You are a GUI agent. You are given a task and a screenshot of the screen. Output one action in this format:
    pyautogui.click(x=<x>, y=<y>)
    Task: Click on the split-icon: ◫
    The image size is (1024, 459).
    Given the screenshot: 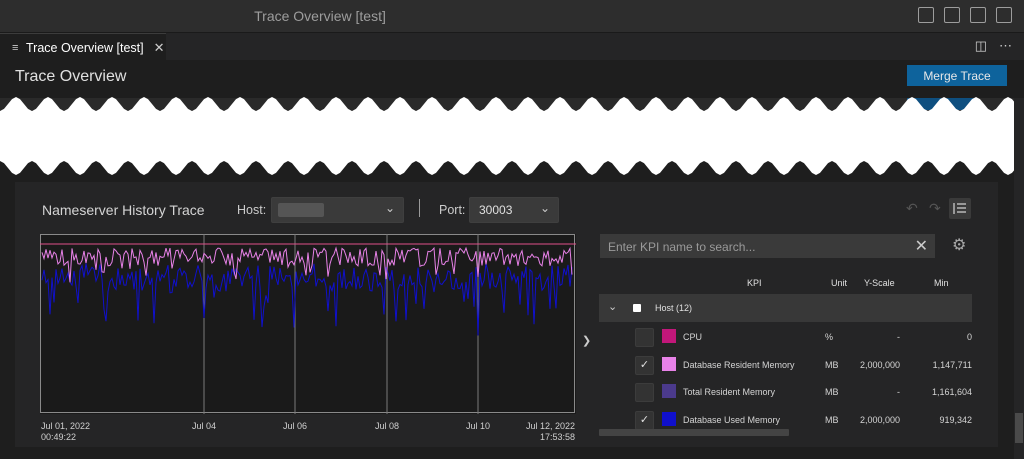 What is the action you would take?
    pyautogui.click(x=981, y=46)
    